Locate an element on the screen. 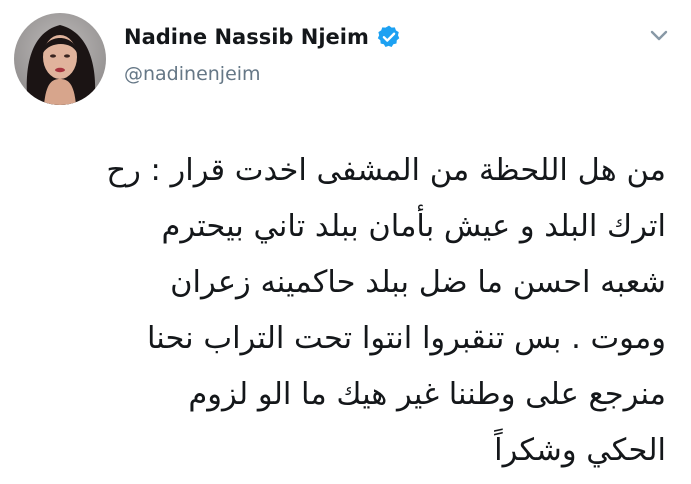 The height and width of the screenshot is (484, 691). author-row: Nadine Nassib Njeim is located at coordinates (263, 37).